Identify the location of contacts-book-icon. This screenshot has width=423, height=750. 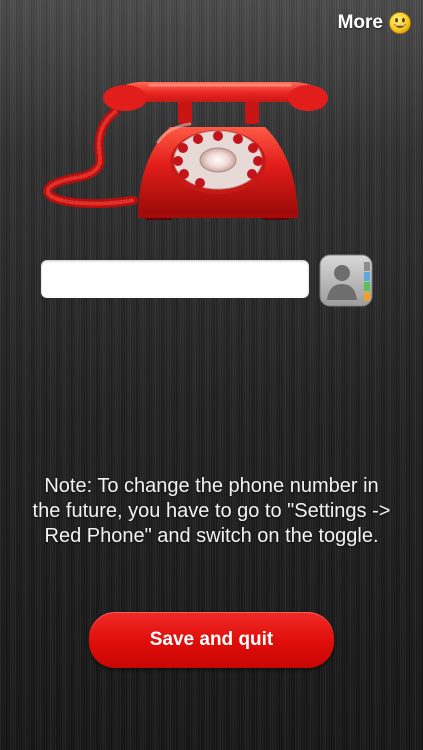
(346, 280).